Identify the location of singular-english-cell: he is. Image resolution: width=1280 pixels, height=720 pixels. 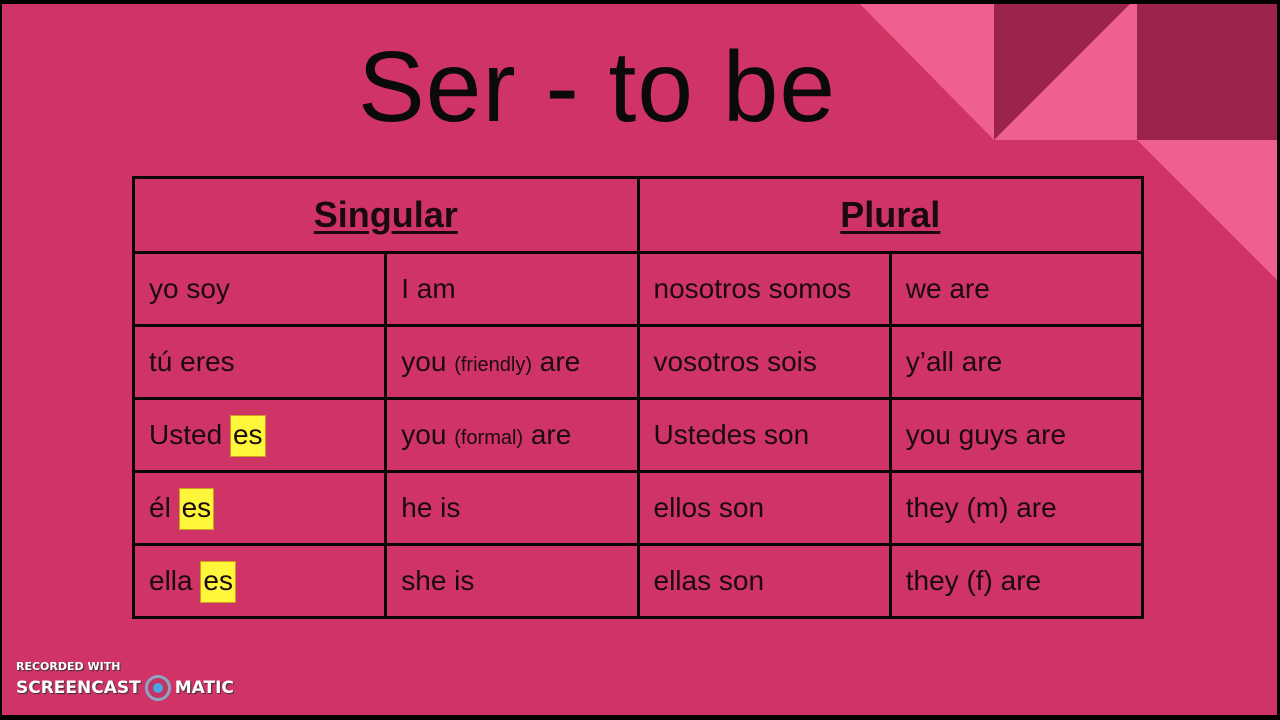
(512, 508).